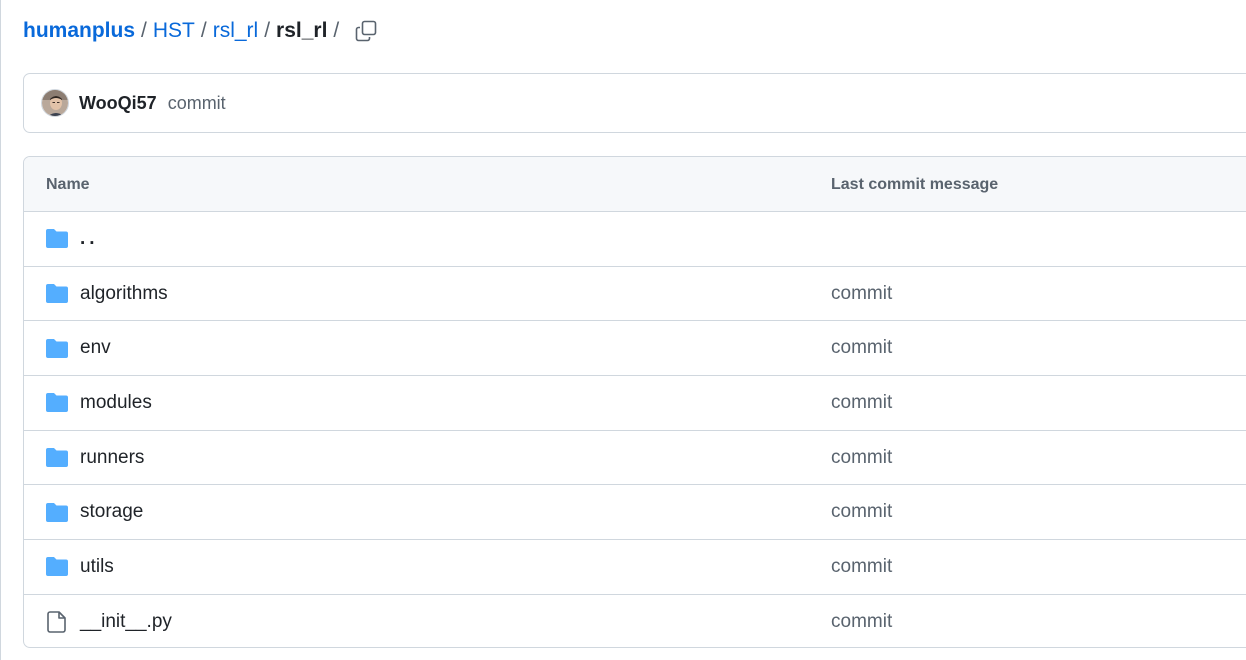 This screenshot has height=660, width=1246. Describe the element at coordinates (0, 330) in the screenshot. I see `page-left-border` at that location.